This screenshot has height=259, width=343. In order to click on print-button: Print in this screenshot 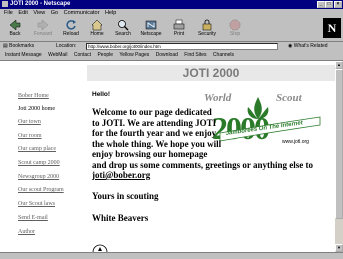, I will do `click(179, 29)`.